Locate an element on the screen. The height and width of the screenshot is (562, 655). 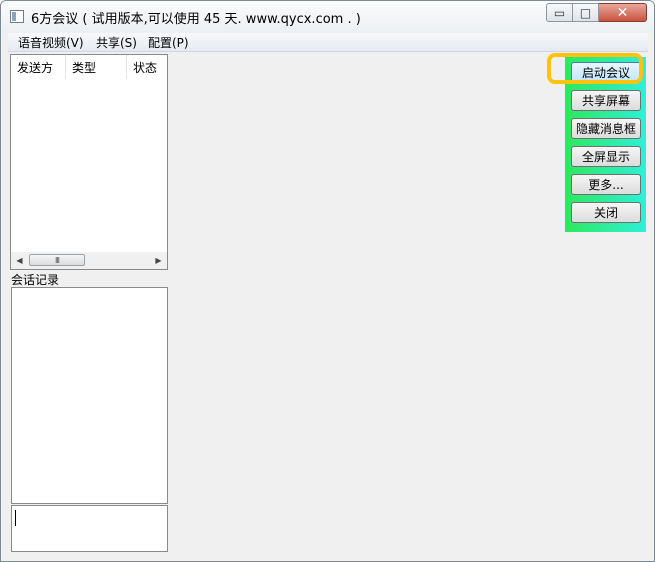
fullscreen-button: 全屏显示 is located at coordinates (606, 156).